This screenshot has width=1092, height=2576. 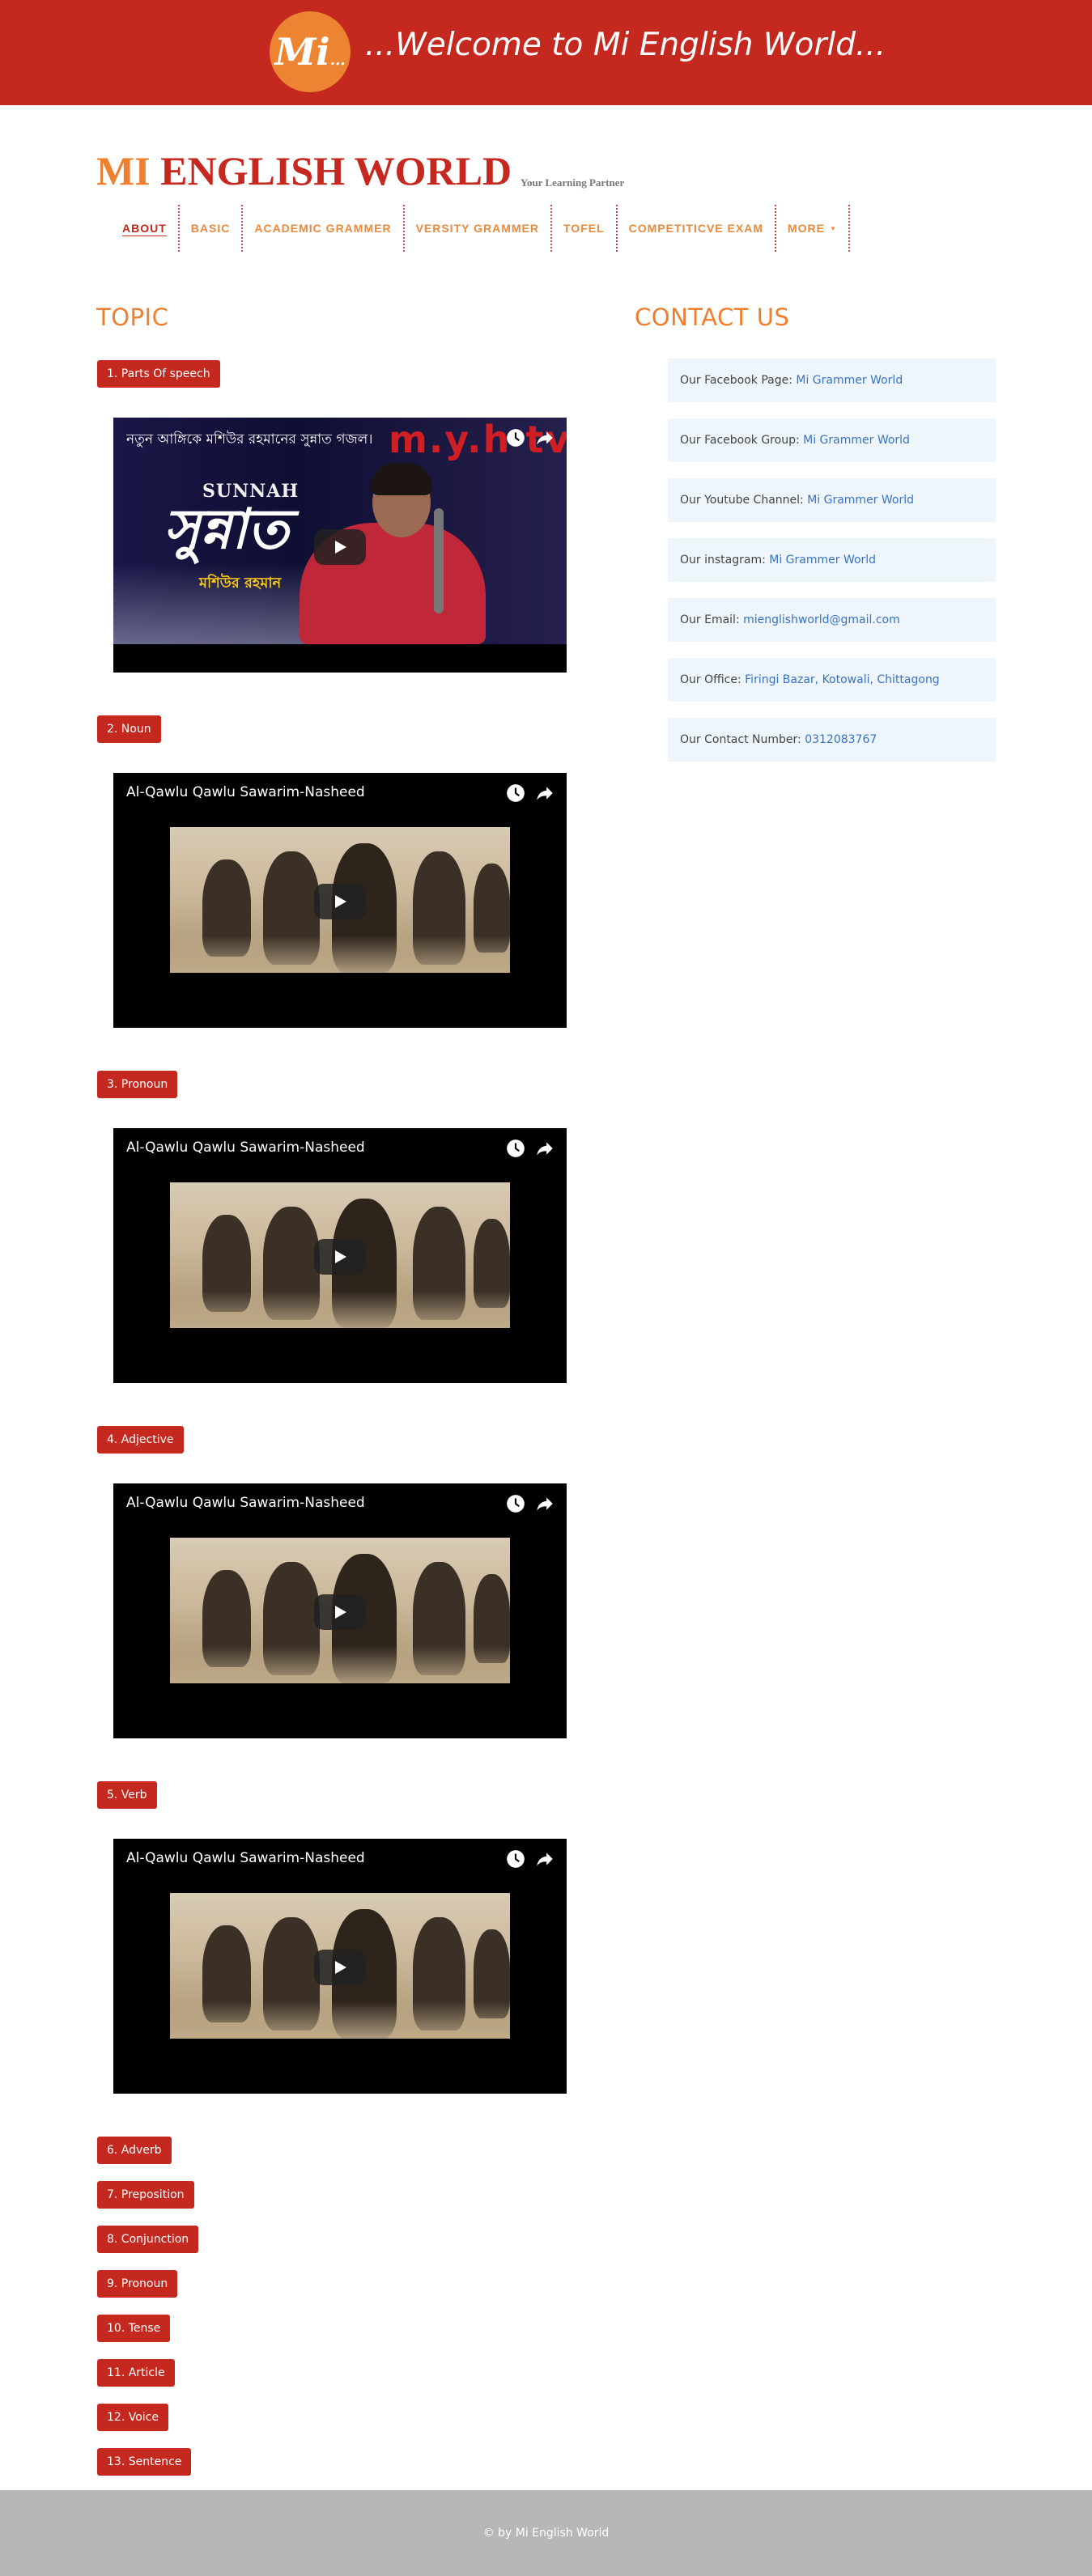 What do you see at coordinates (712, 619) in the screenshot?
I see `contact-label: Our Email:` at bounding box center [712, 619].